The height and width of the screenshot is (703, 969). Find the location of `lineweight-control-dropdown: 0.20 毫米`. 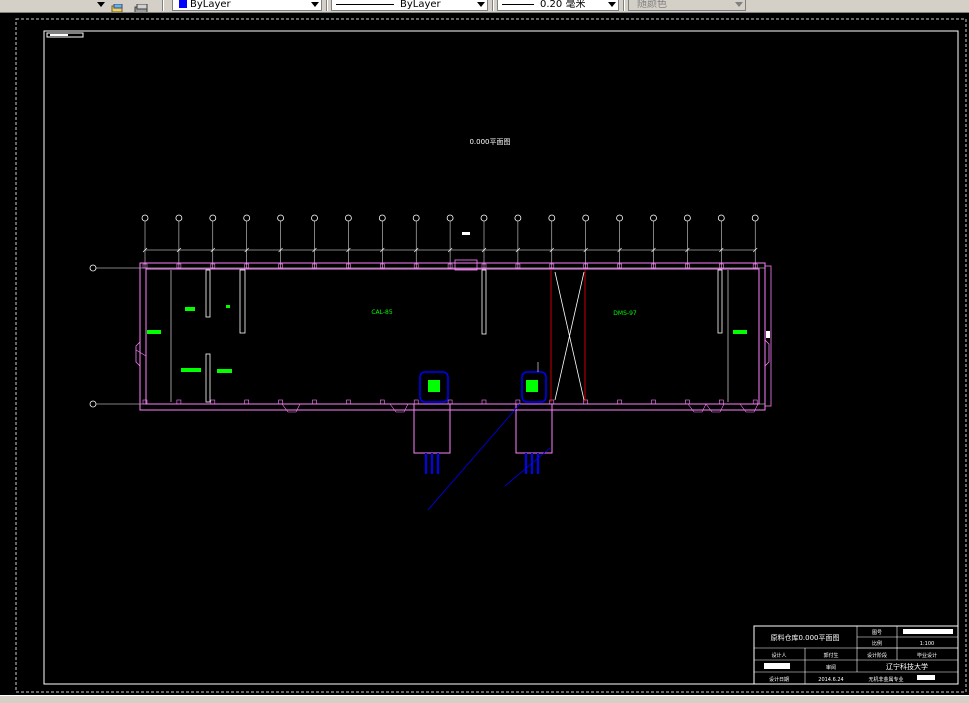

lineweight-control-dropdown: 0.20 毫米 is located at coordinates (558, 5).